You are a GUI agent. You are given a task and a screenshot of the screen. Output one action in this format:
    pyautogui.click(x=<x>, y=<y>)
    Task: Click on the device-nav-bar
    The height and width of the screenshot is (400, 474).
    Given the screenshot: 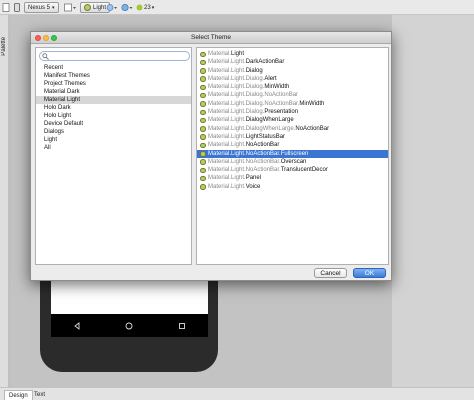 What is the action you would take?
    pyautogui.click(x=129, y=325)
    